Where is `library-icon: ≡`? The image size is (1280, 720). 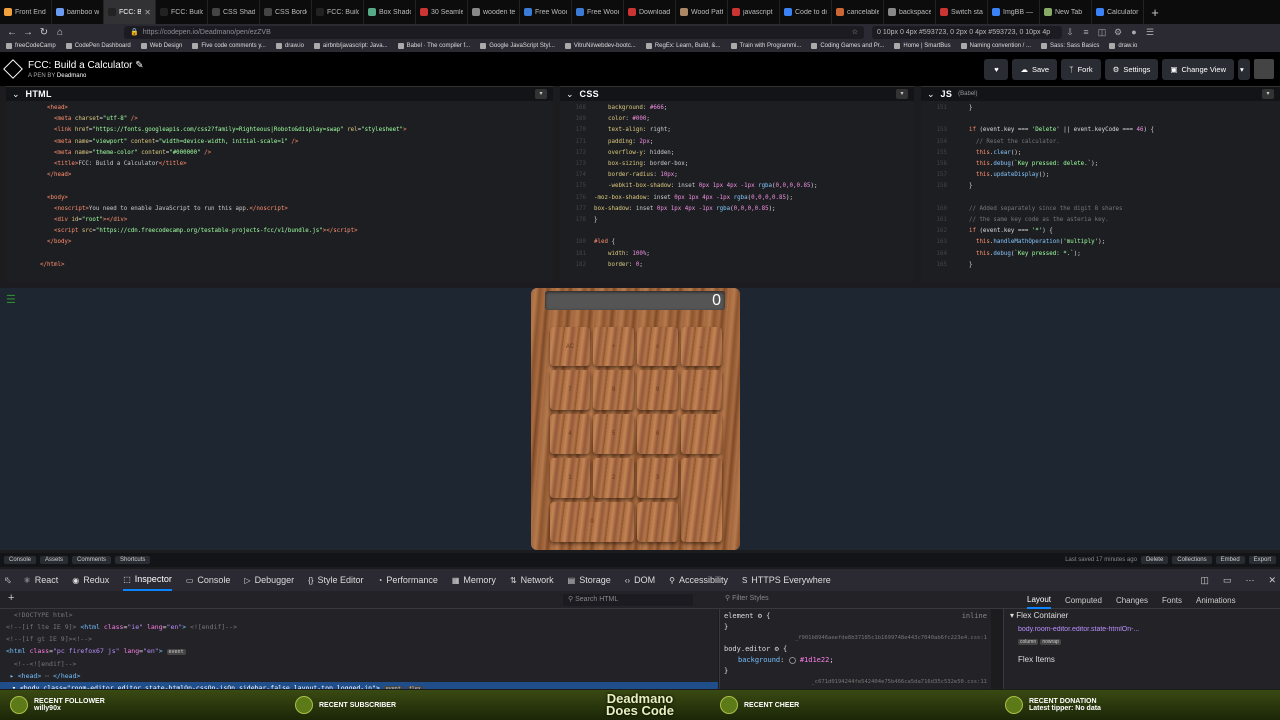 library-icon: ≡ is located at coordinates (1086, 32).